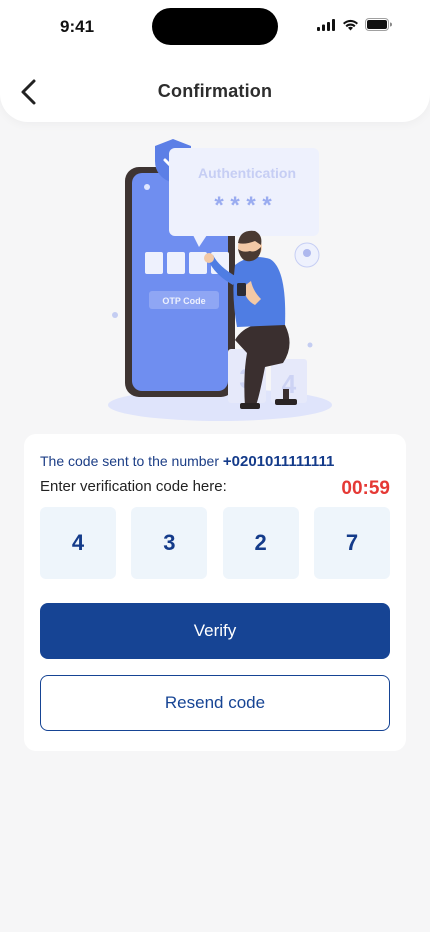  What do you see at coordinates (133, 486) in the screenshot?
I see `enter-code-label: Enter verification code here:` at bounding box center [133, 486].